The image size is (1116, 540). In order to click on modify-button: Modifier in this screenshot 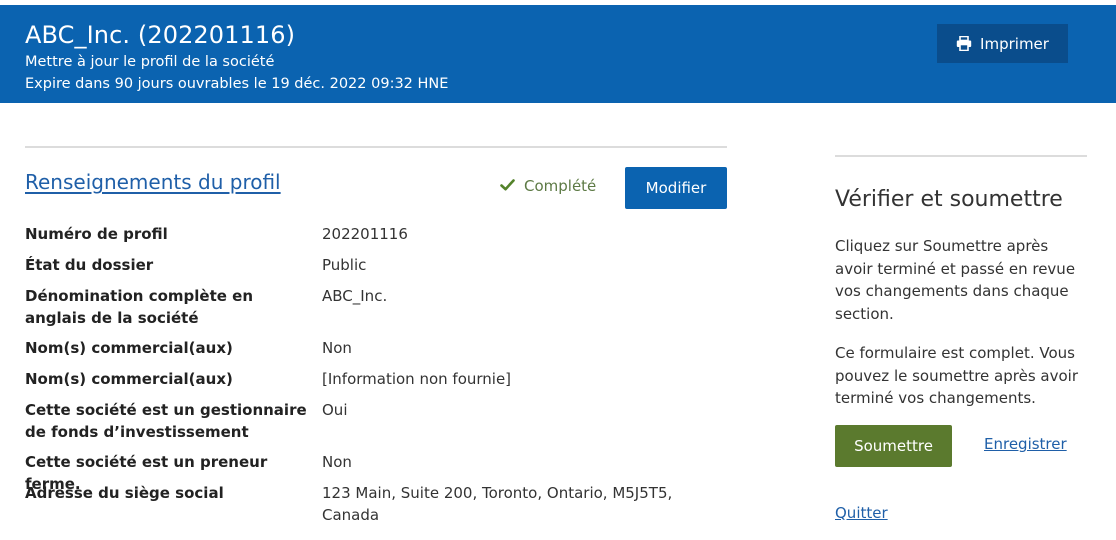, I will do `click(676, 188)`.